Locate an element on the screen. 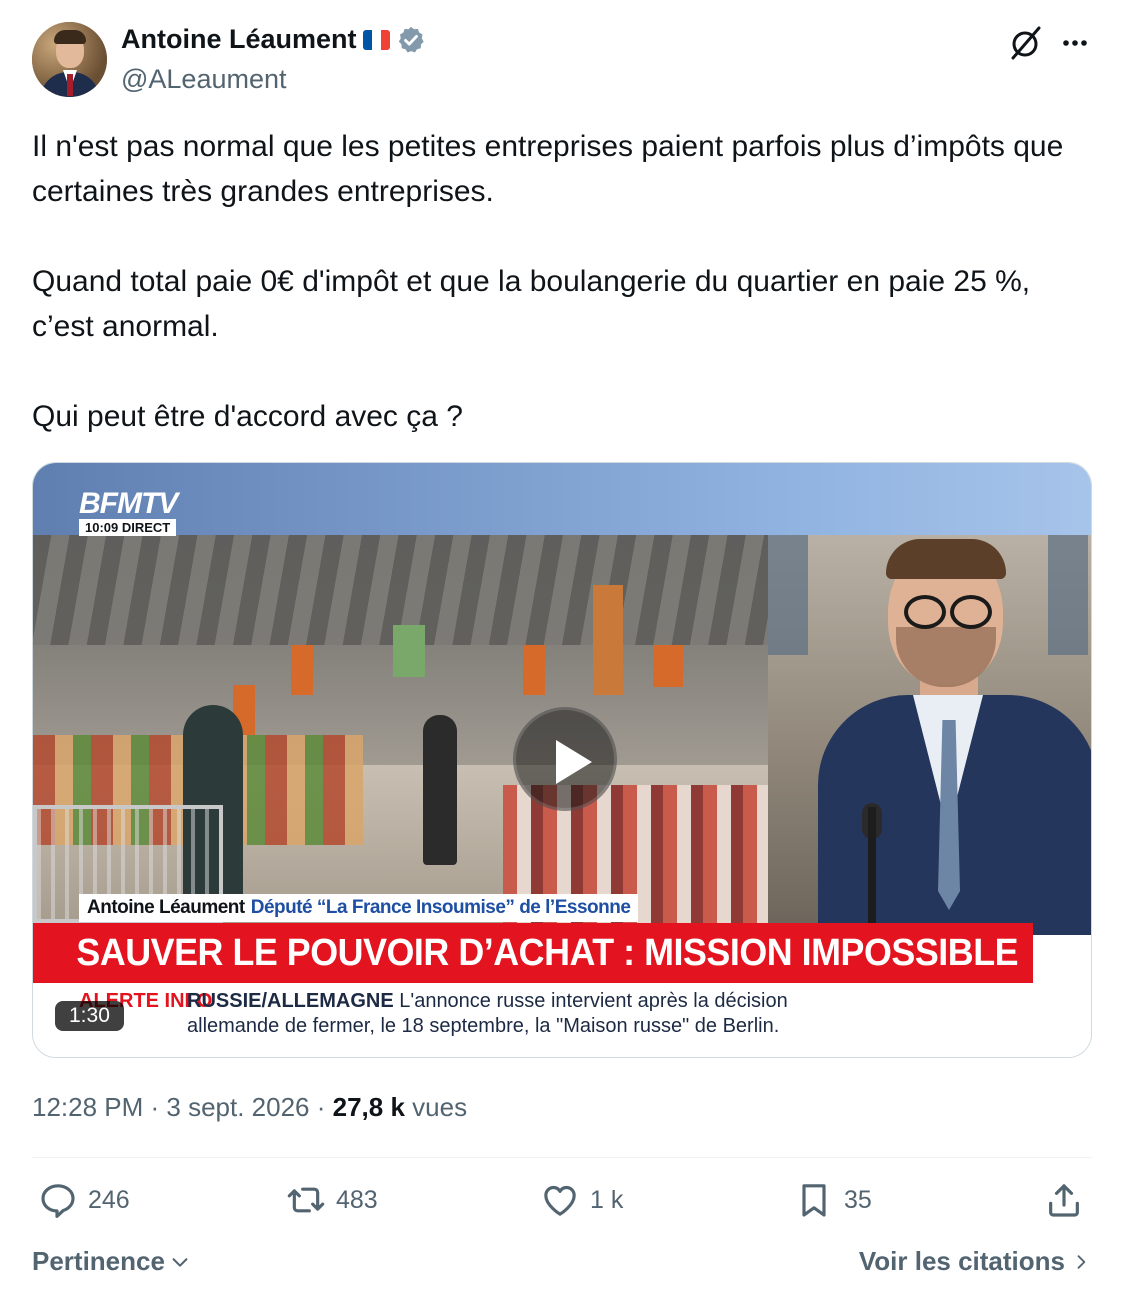  ticker-title: RUSSIE/ALLEMAGNE is located at coordinates (290, 1001).